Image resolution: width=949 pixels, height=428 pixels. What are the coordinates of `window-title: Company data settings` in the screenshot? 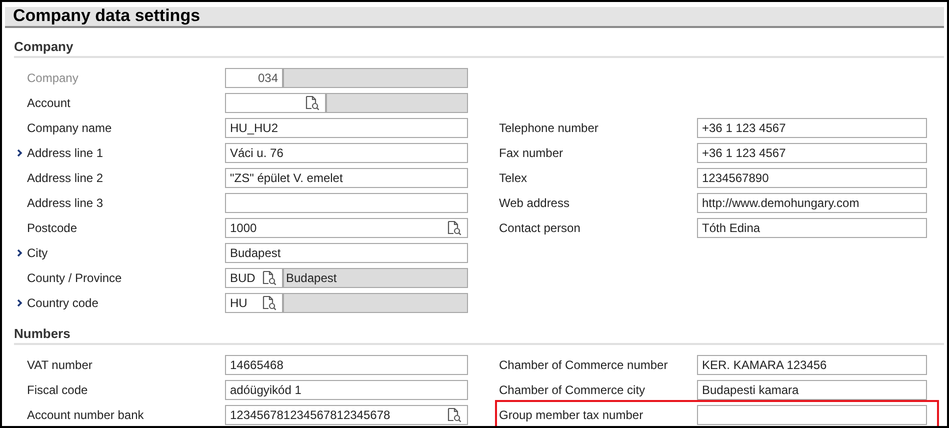 It's located at (474, 17).